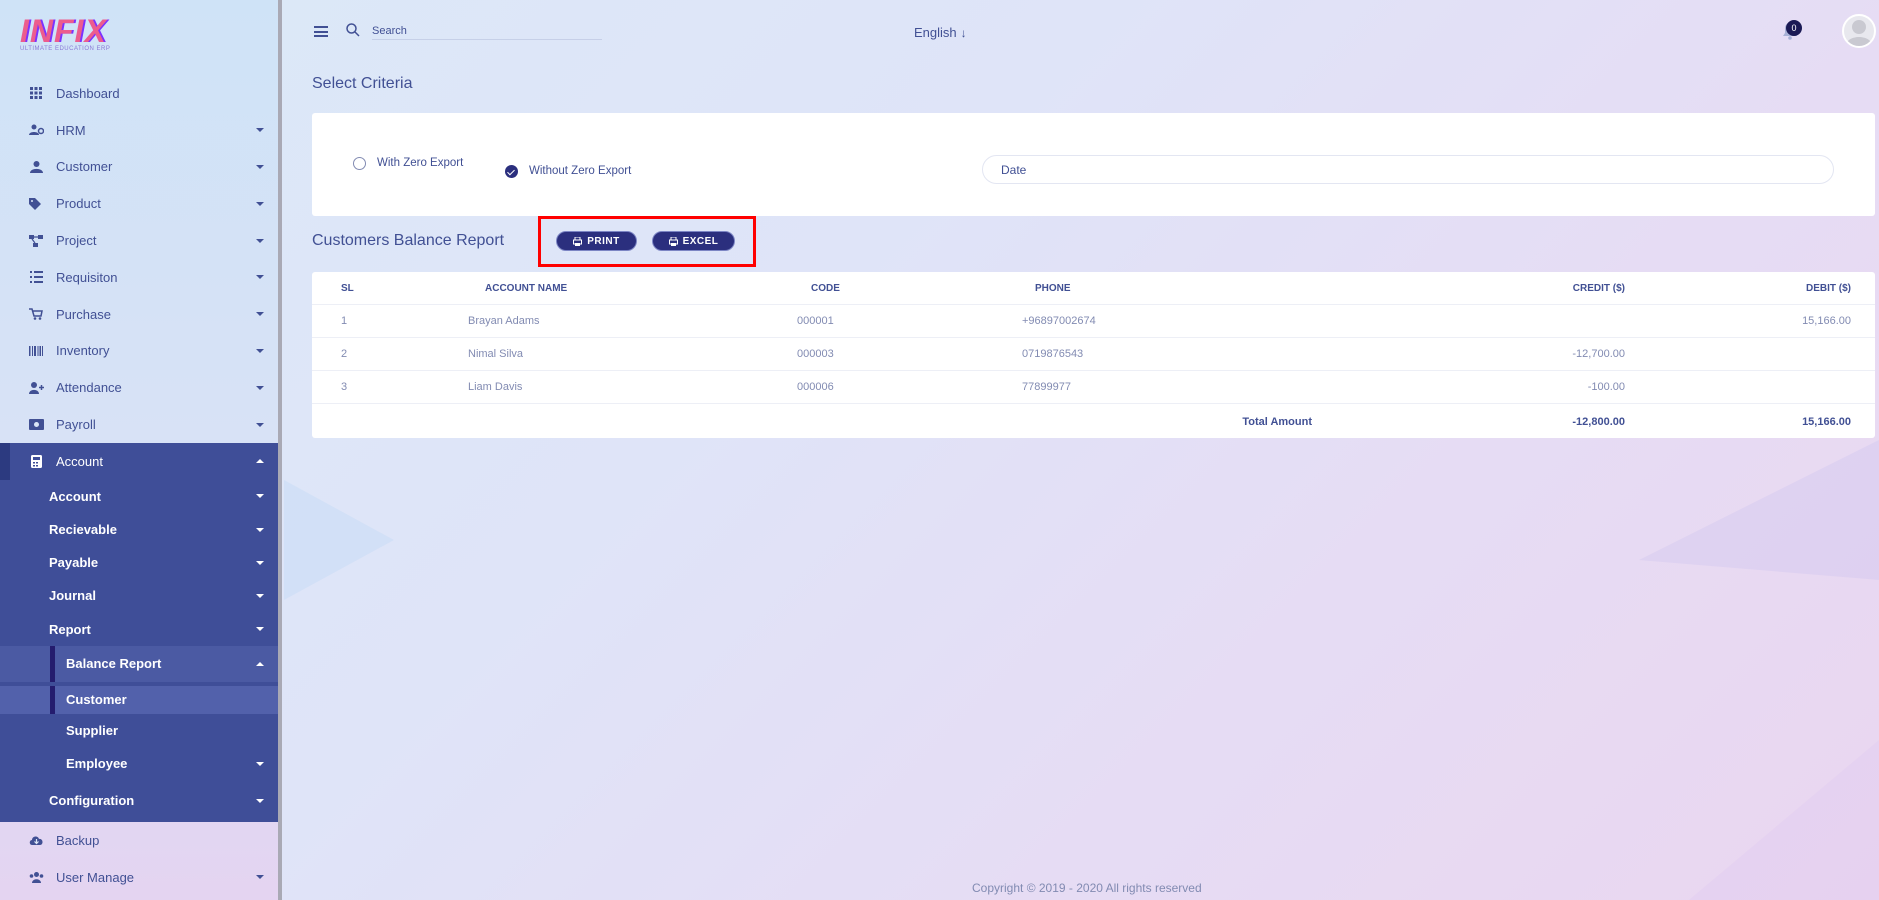 Image resolution: width=1879 pixels, height=900 pixels. Describe the element at coordinates (139, 562) in the screenshot. I see `submenu-item-payable: Payable` at that location.